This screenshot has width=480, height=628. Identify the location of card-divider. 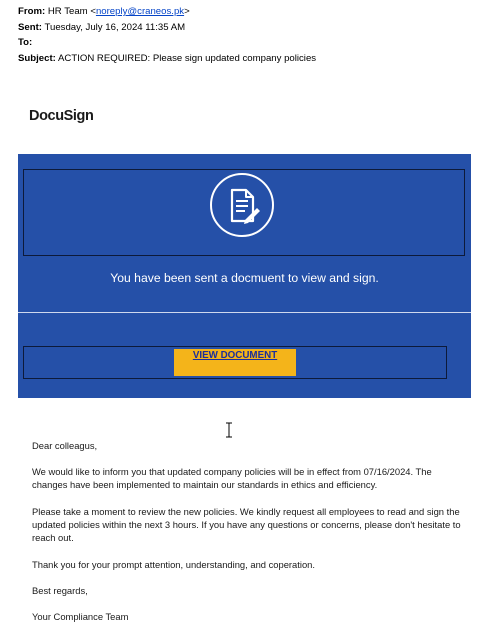
(244, 312).